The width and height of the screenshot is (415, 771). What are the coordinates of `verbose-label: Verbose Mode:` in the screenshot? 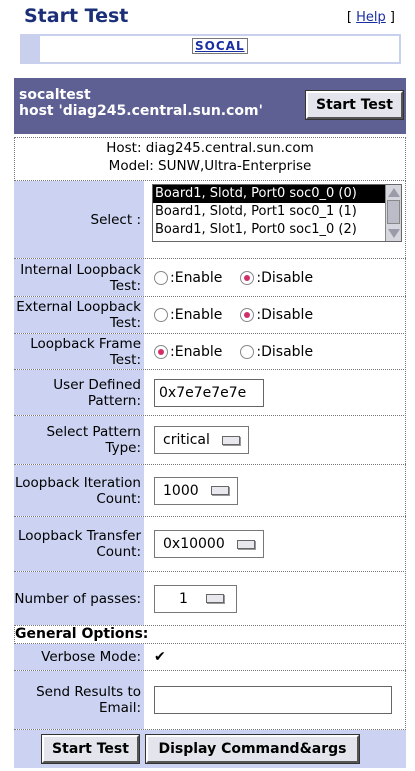 It's located at (79, 657).